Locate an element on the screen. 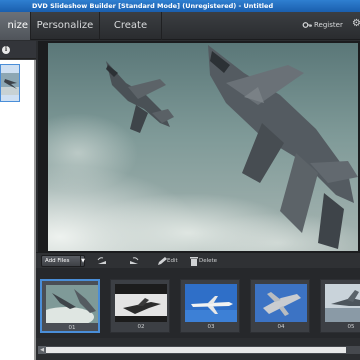  slide-frame: 05 is located at coordinates (340, 306).